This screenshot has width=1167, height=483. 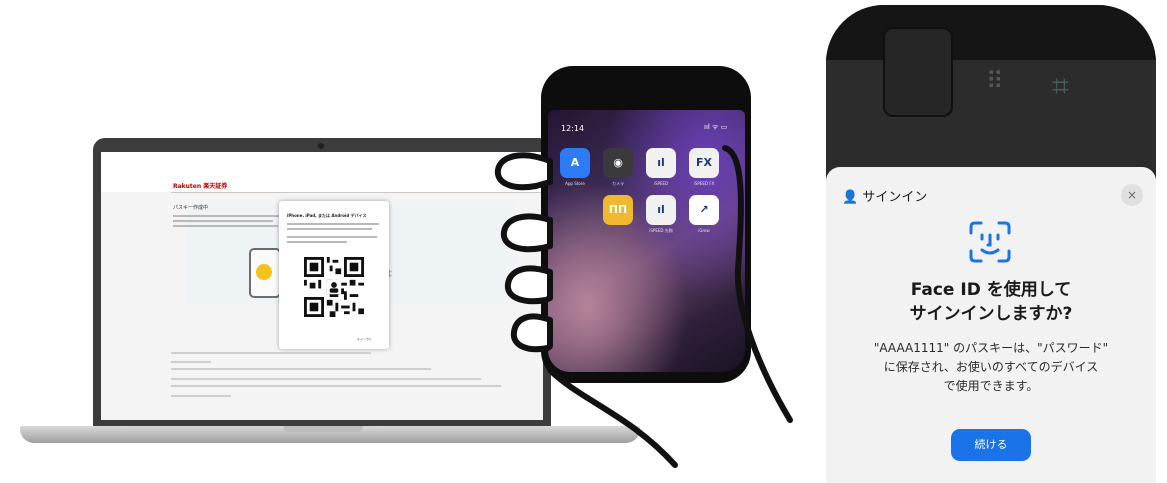 I want to click on phone-top-edge, so click(x=991, y=32).